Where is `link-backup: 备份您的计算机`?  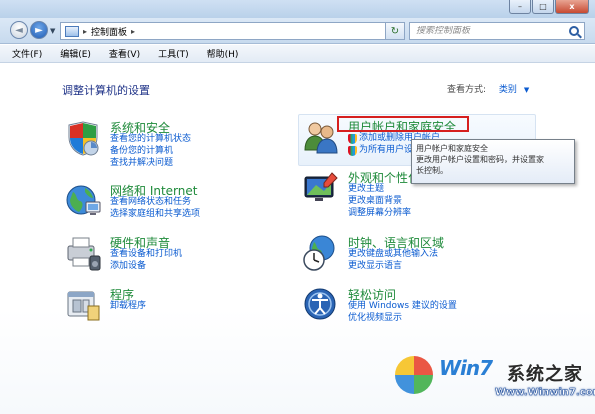
link-backup: 备份您的计算机 is located at coordinates (150, 151).